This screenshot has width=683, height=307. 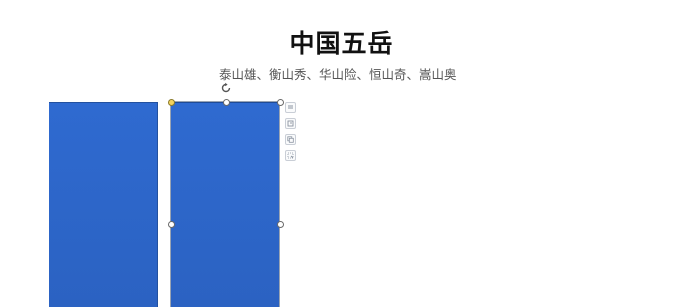 What do you see at coordinates (290, 131) in the screenshot?
I see `shape-side-toolbar` at bounding box center [290, 131].